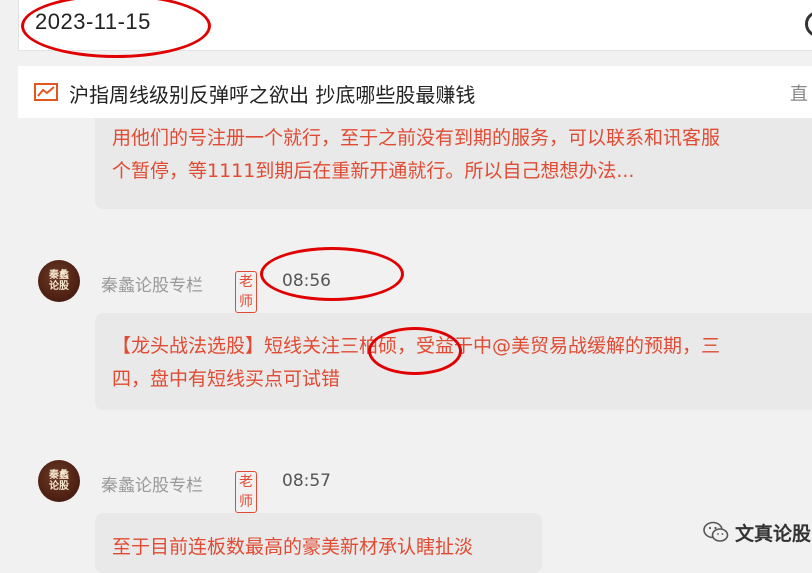 This screenshot has height=573, width=812. What do you see at coordinates (773, 533) in the screenshot?
I see `watermark-text: 文真论股` at bounding box center [773, 533].